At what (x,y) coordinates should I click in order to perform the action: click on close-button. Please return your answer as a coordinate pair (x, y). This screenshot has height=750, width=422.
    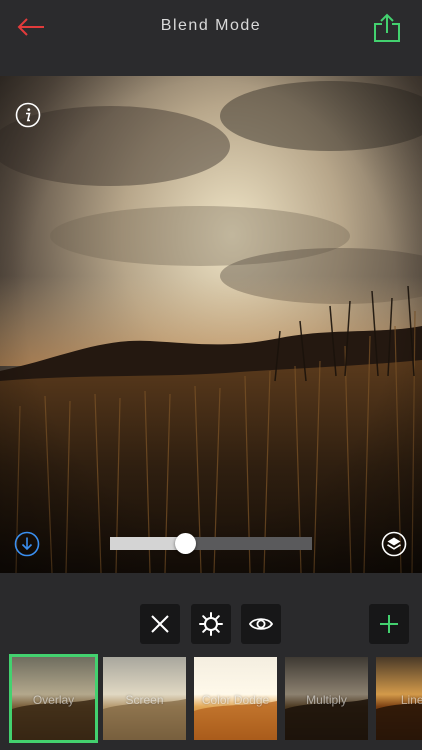
    Looking at the image, I should click on (160, 624).